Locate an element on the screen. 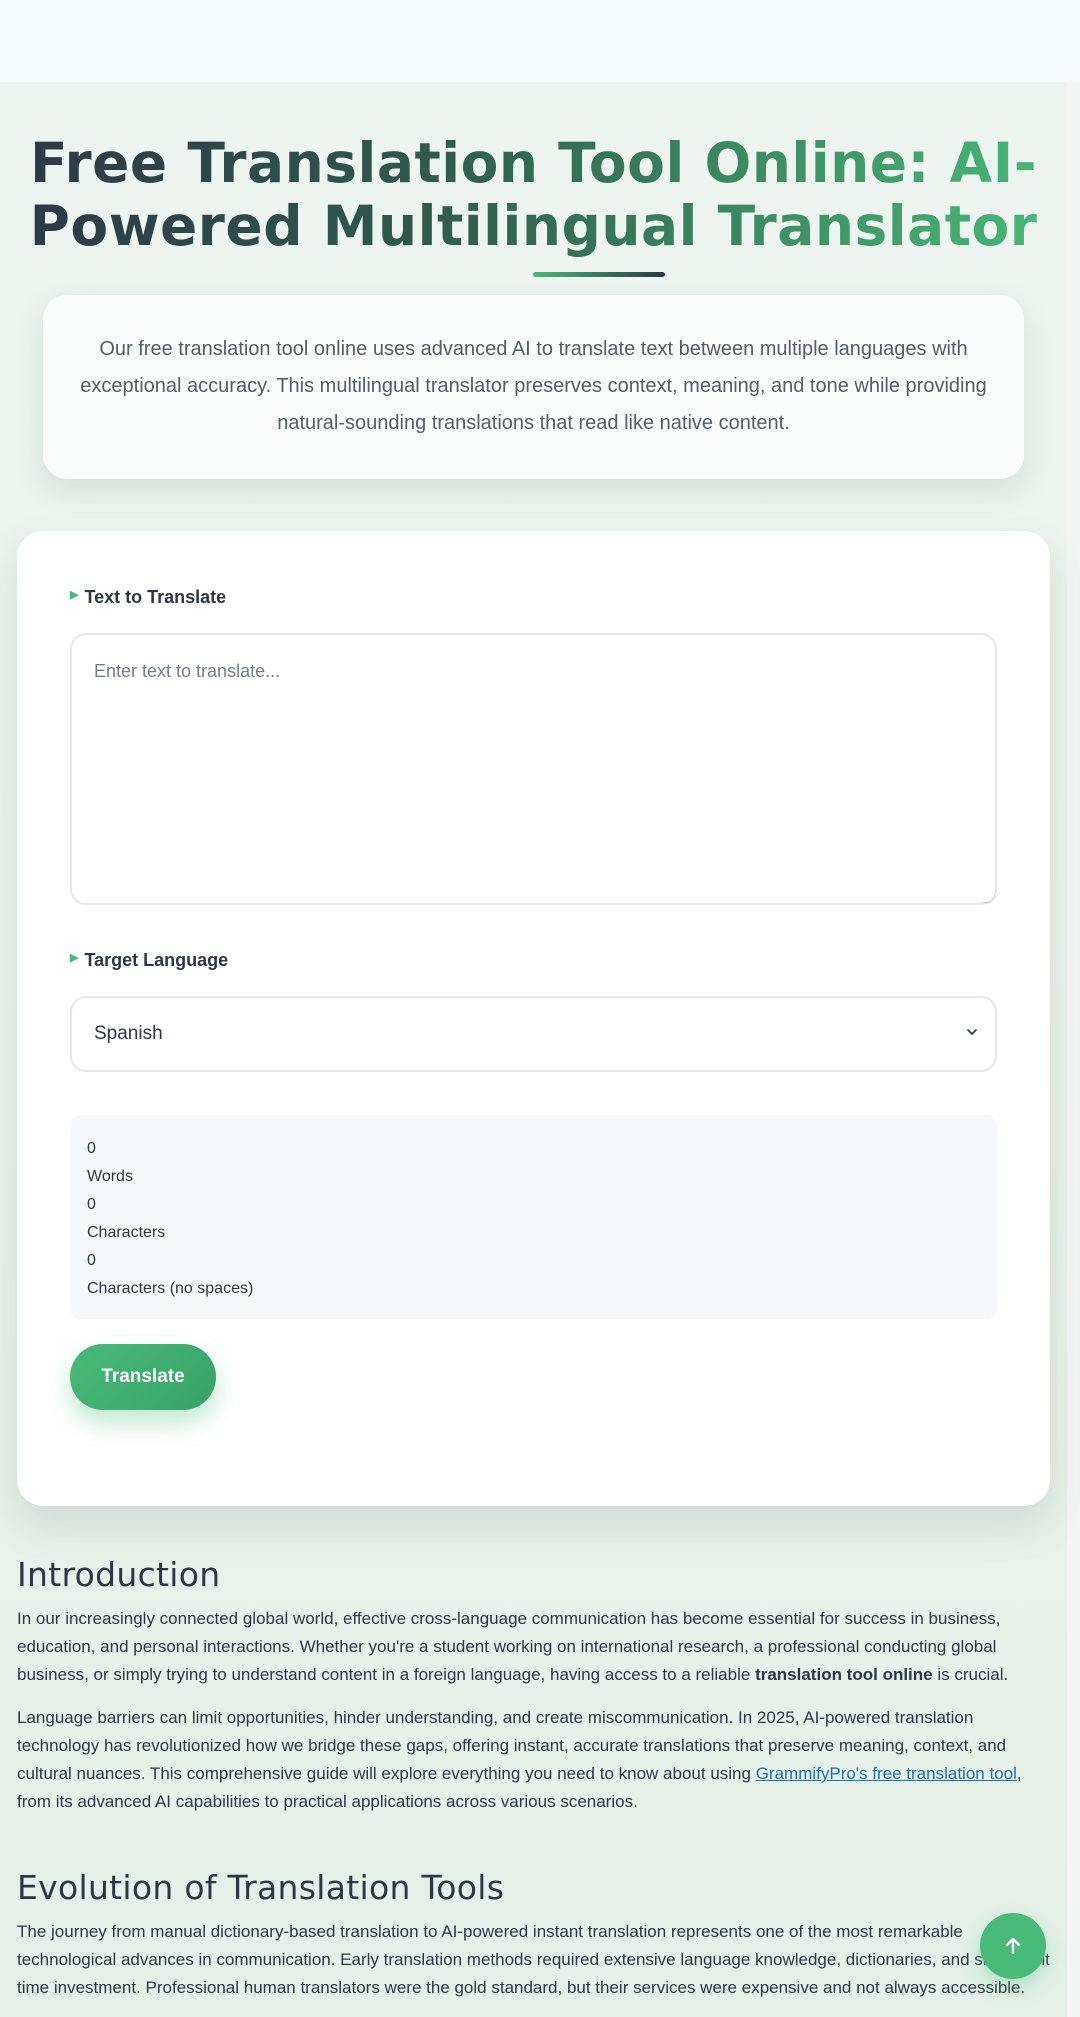  text-label-text: Text to Translate is located at coordinates (155, 597).